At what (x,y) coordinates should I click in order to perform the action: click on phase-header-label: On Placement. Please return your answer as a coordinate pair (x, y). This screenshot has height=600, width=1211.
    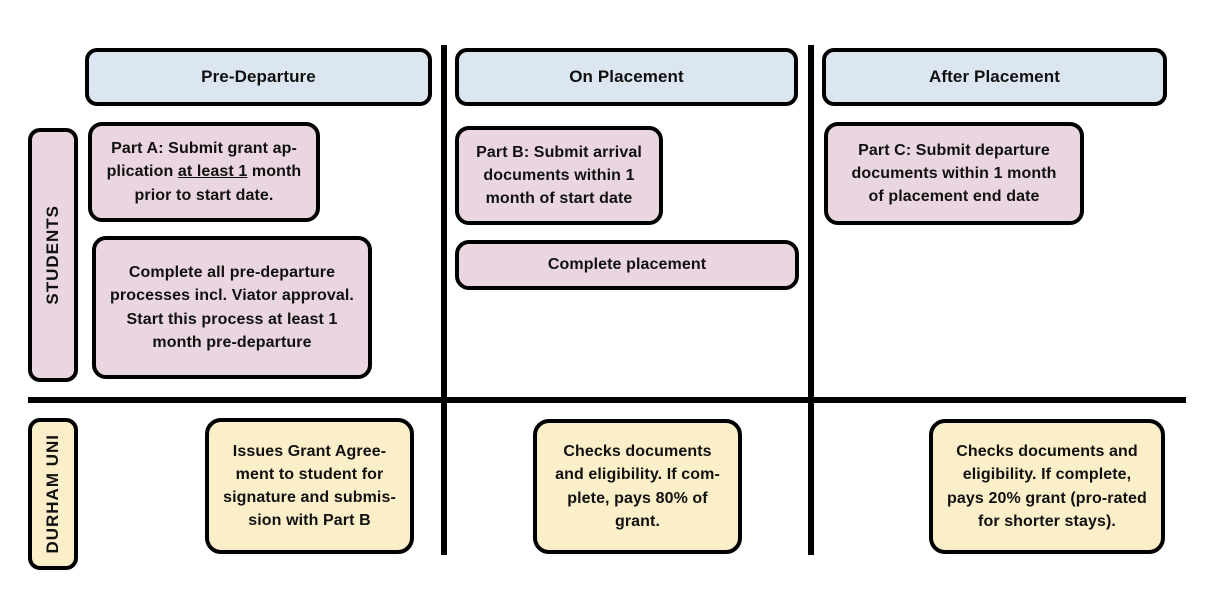
    Looking at the image, I should click on (626, 76).